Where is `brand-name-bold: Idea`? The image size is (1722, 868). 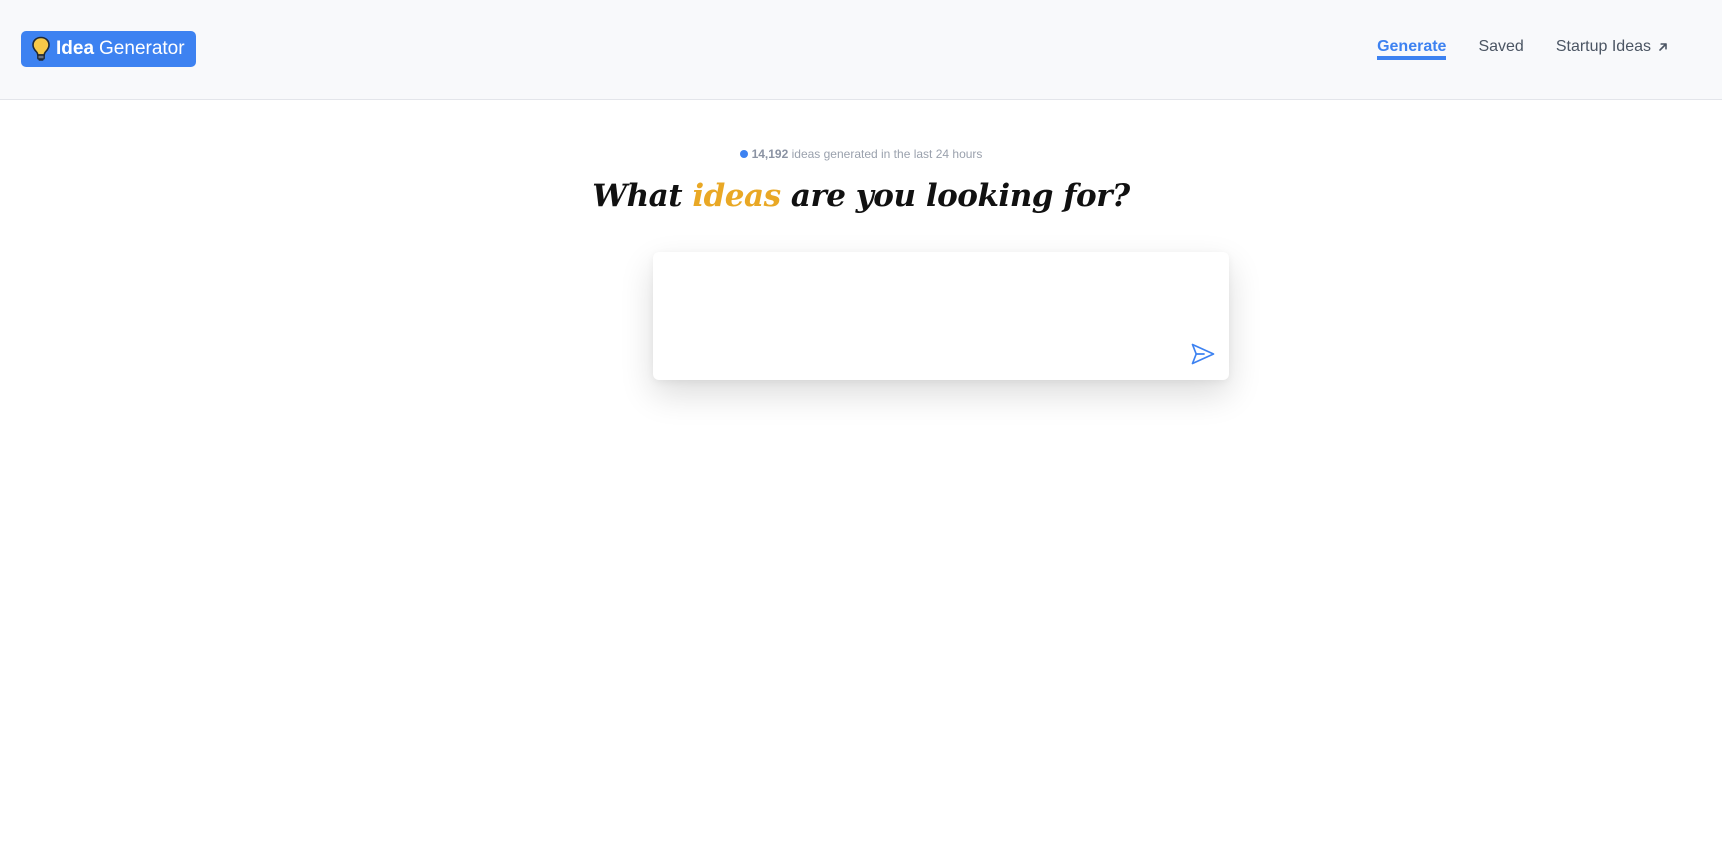 brand-name-bold: Idea is located at coordinates (75, 48).